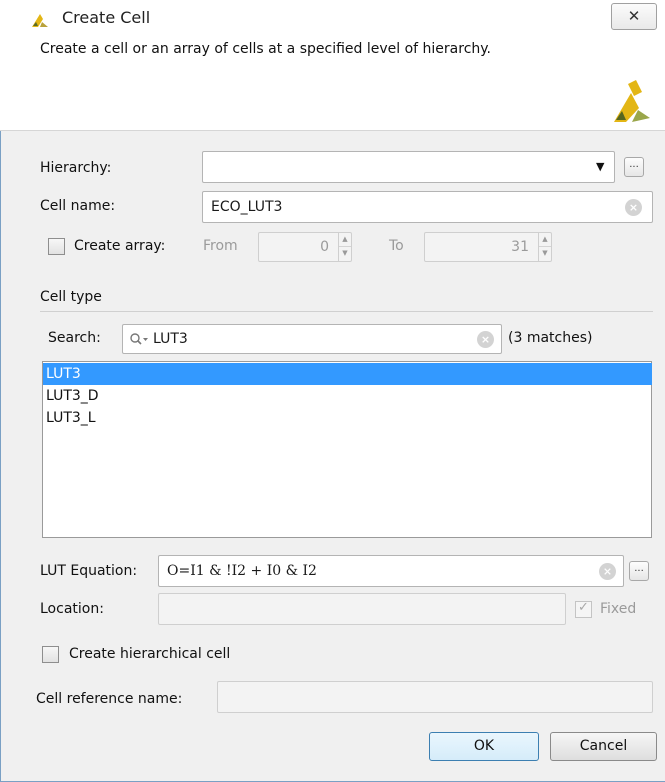 The image size is (665, 782). What do you see at coordinates (427, 207) in the screenshot?
I see `cell-name-input: ECO_LUT3 ×` at bounding box center [427, 207].